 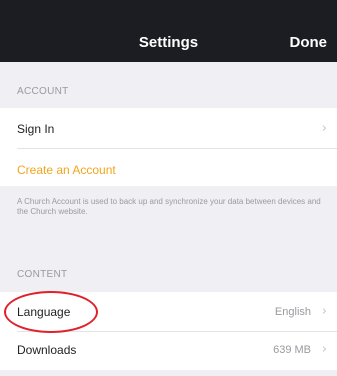 What do you see at coordinates (47, 349) in the screenshot?
I see `downloads-label: Downloads` at bounding box center [47, 349].